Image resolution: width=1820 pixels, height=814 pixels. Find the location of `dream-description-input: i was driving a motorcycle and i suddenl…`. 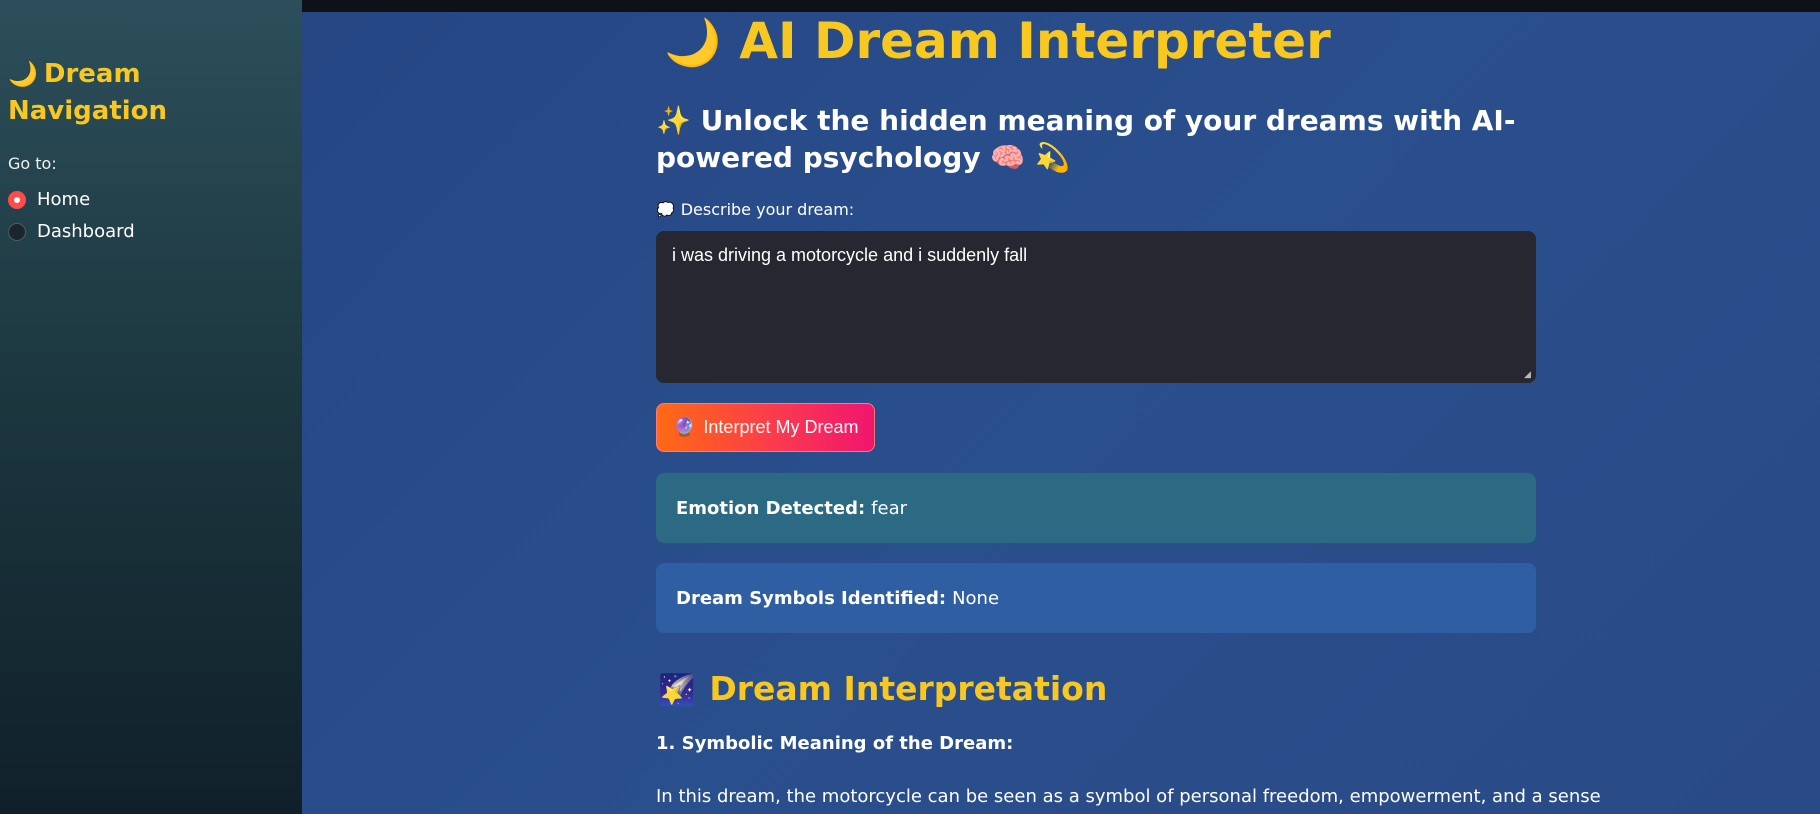

dream-description-input: i was driving a motorcycle and i suddenl… is located at coordinates (1096, 307).